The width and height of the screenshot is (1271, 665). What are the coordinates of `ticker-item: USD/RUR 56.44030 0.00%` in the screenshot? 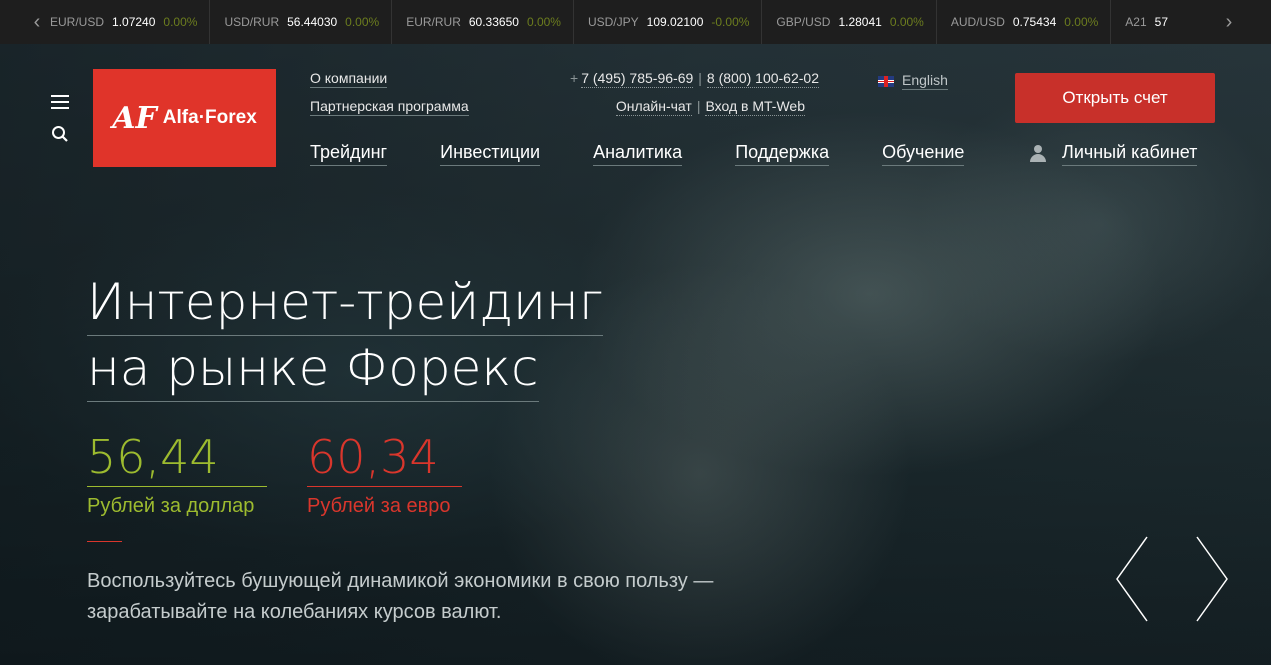 It's located at (308, 22).